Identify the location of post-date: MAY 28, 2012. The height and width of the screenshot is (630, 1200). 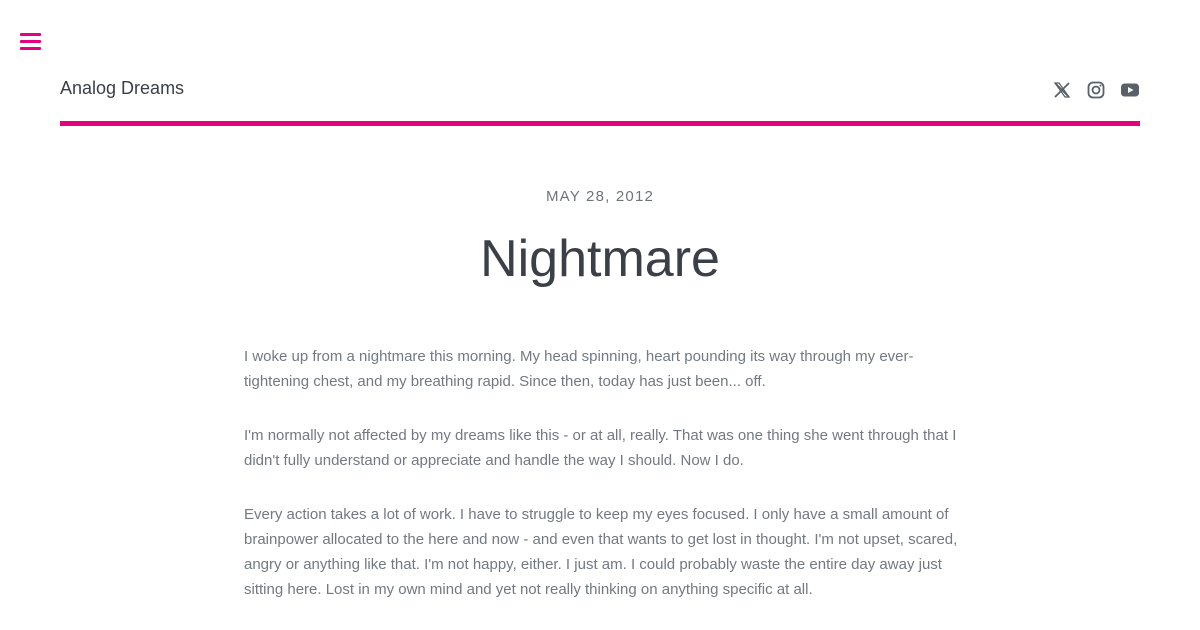
(600, 196).